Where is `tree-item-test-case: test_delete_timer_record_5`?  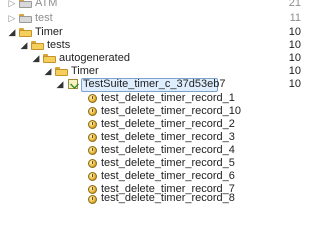
tree-item-test-case: test_delete_timer_record_5 is located at coordinates (165, 163).